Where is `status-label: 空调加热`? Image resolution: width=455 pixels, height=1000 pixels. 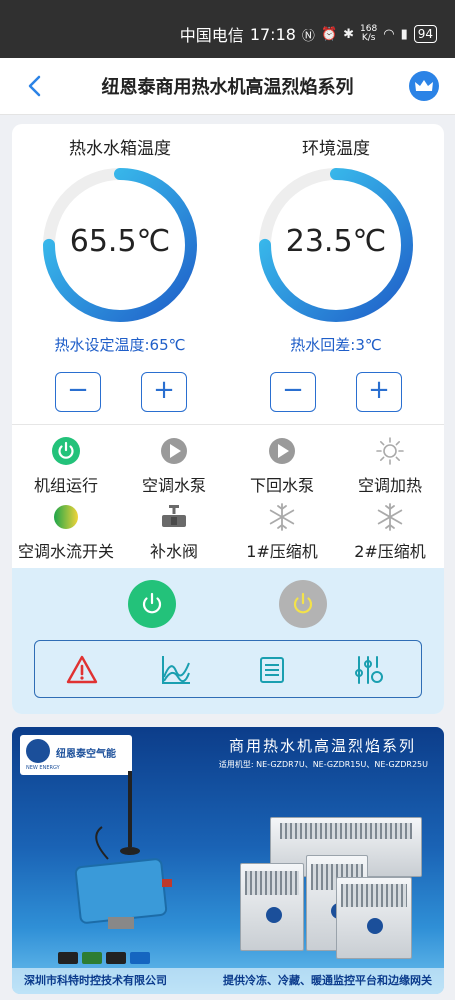 status-label: 空调加热 is located at coordinates (389, 485).